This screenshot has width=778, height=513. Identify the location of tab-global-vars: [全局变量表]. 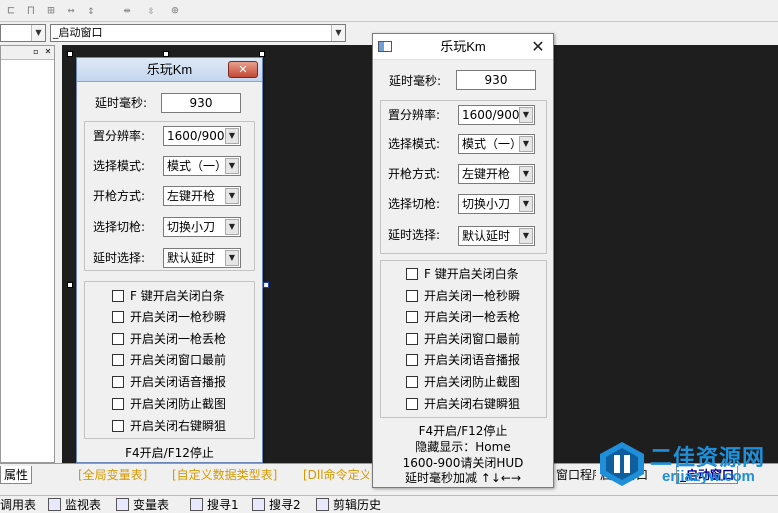
(112, 475).